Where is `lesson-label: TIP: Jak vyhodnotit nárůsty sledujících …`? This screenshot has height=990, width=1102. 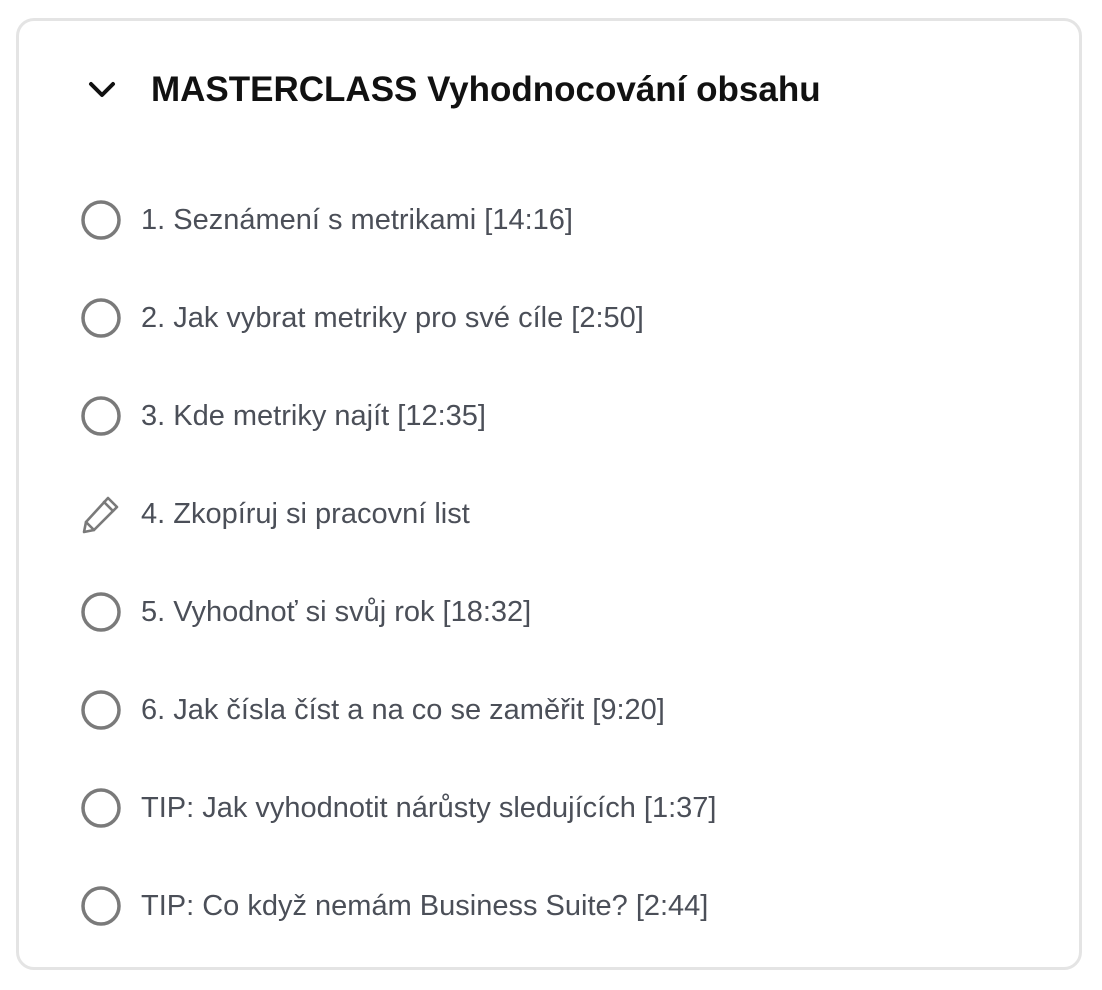
lesson-label: TIP: Jak vyhodnotit nárůsty sledujících … is located at coordinates (429, 807).